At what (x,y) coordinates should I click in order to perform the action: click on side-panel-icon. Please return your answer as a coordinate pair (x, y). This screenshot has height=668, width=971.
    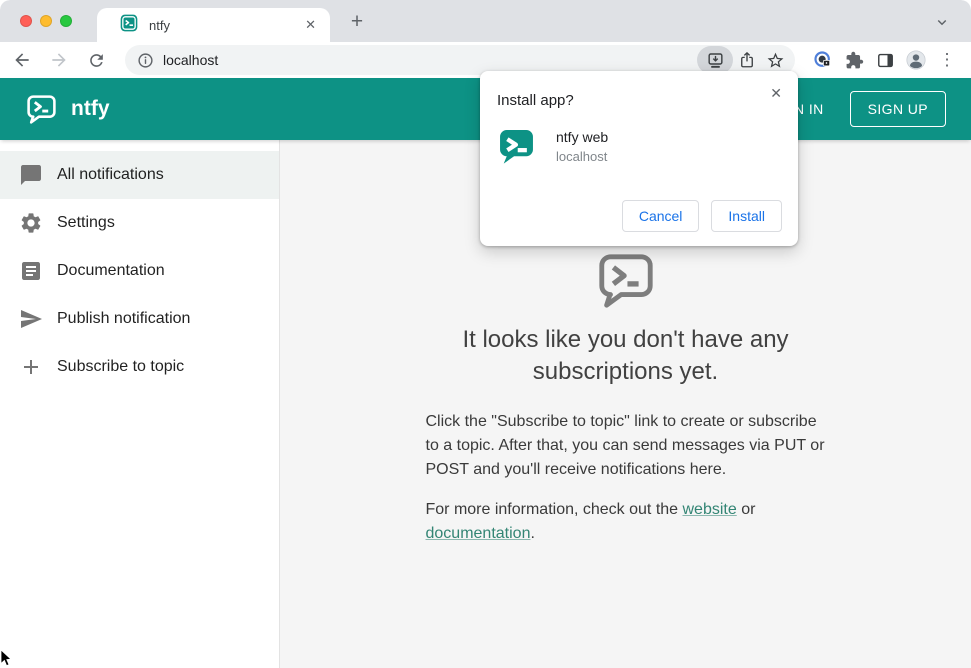
    Looking at the image, I should click on (885, 60).